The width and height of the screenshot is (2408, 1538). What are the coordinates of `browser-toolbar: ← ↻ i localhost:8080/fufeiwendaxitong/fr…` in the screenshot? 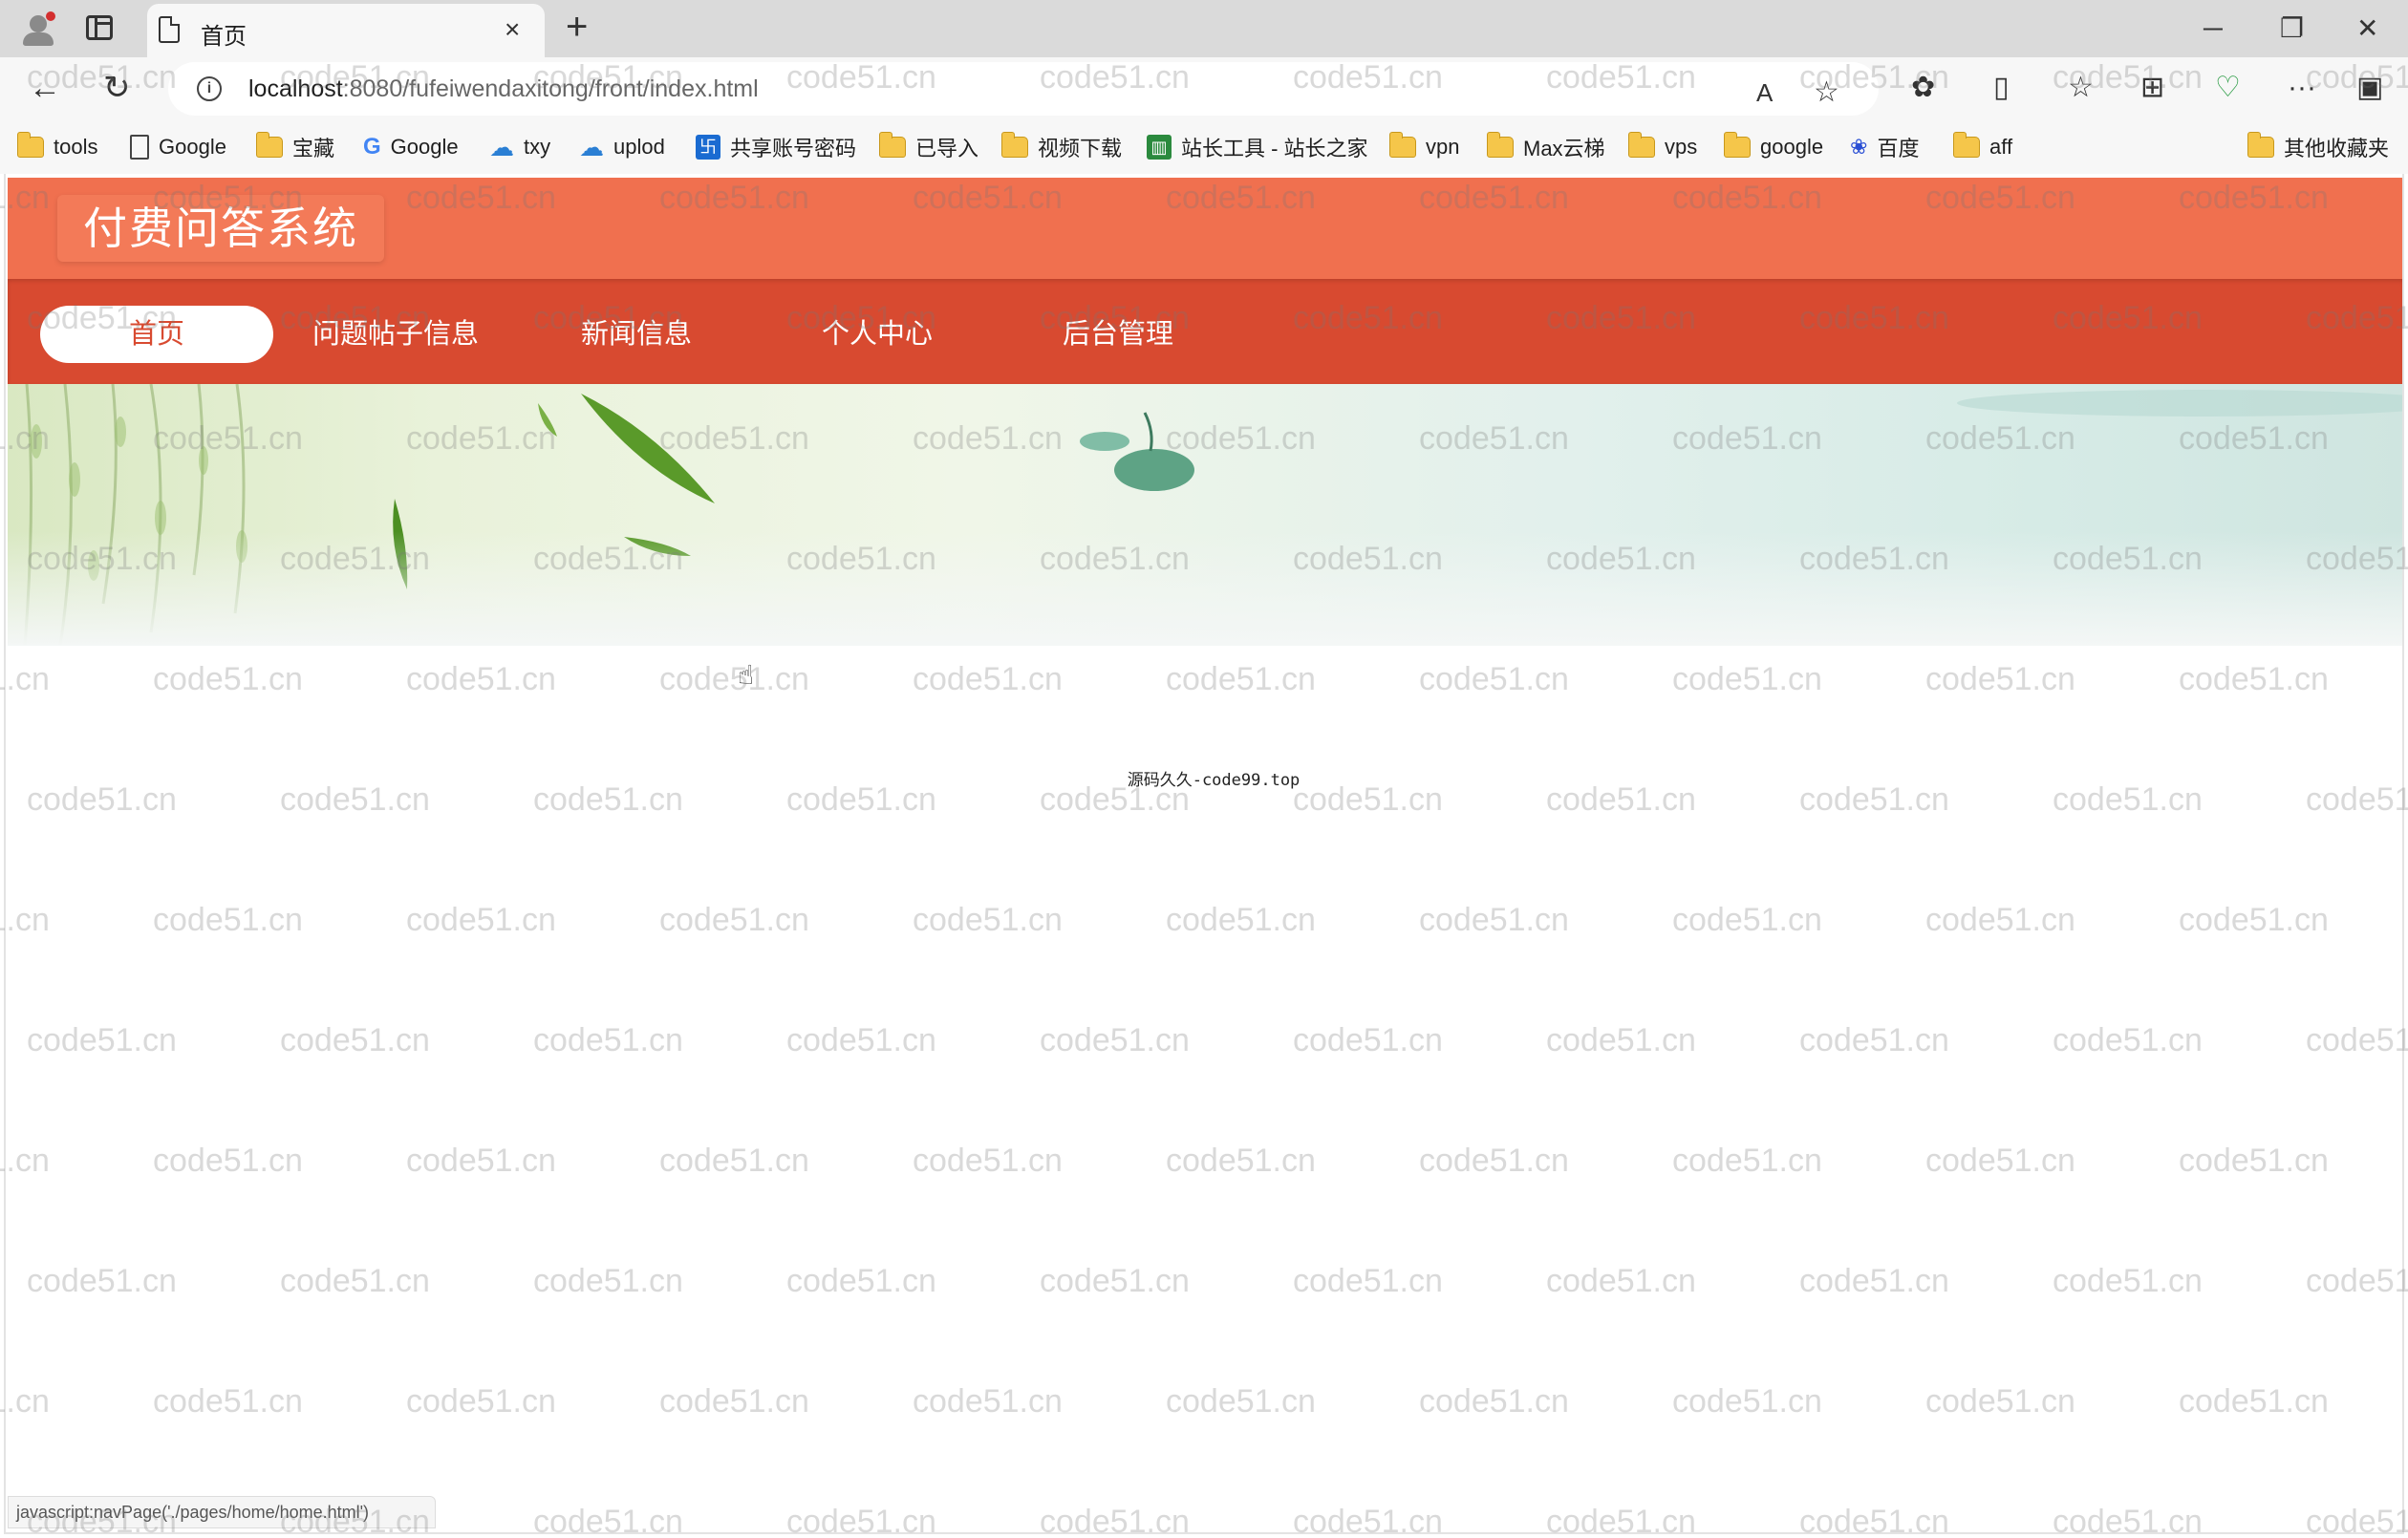 It's located at (1204, 88).